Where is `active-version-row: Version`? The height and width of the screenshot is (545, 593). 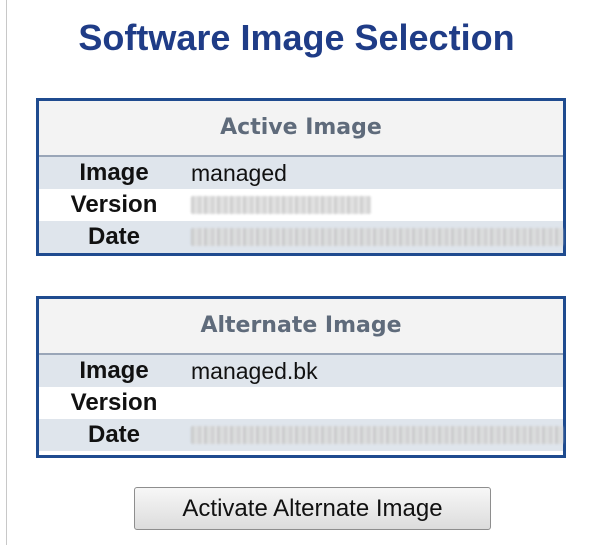
active-version-row: Version is located at coordinates (301, 205).